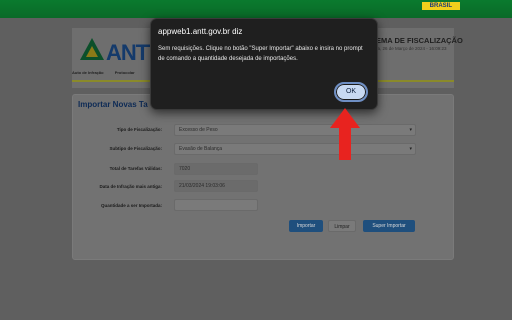  What do you see at coordinates (113, 104) in the screenshot?
I see `page-title: Importar Novas Ta` at bounding box center [113, 104].